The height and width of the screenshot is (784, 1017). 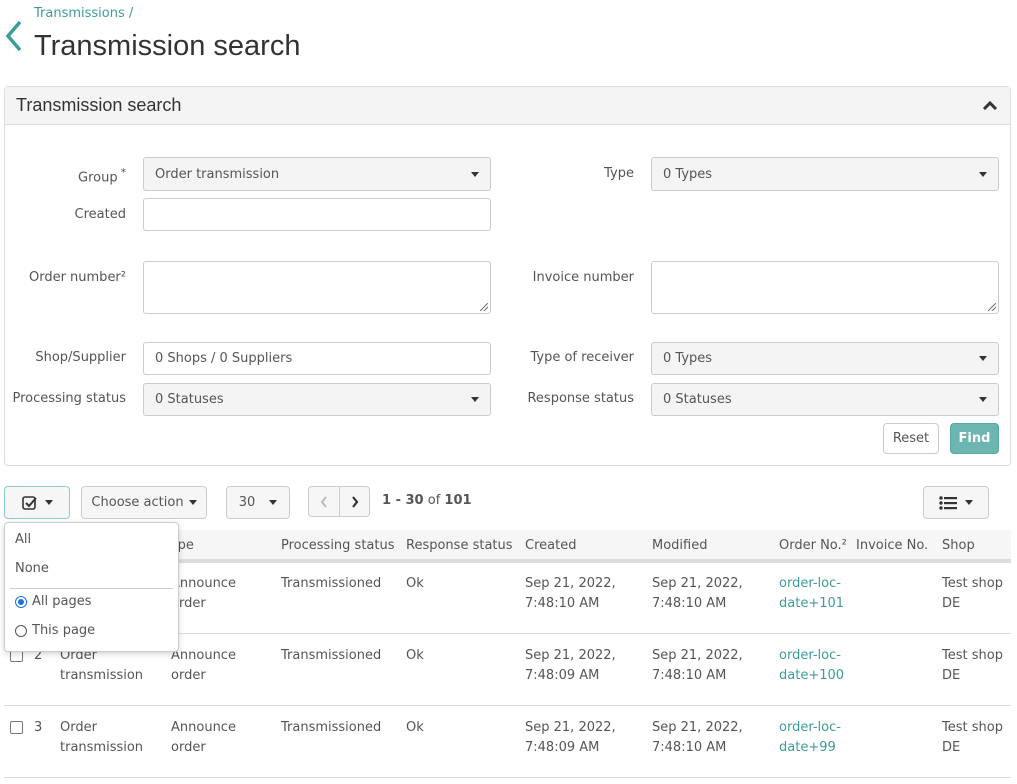 What do you see at coordinates (317, 214) in the screenshot?
I see `created-input` at bounding box center [317, 214].